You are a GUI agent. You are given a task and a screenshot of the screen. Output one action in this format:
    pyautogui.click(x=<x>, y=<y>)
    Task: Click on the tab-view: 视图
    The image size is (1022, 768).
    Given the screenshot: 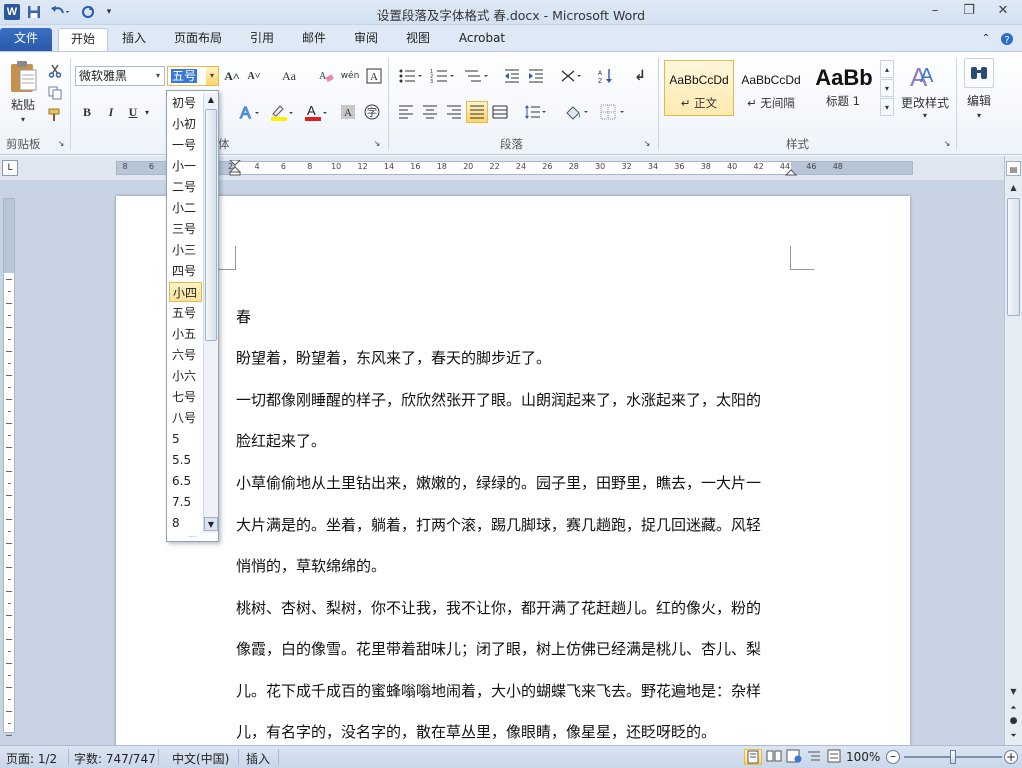 What is the action you would take?
    pyautogui.click(x=418, y=39)
    